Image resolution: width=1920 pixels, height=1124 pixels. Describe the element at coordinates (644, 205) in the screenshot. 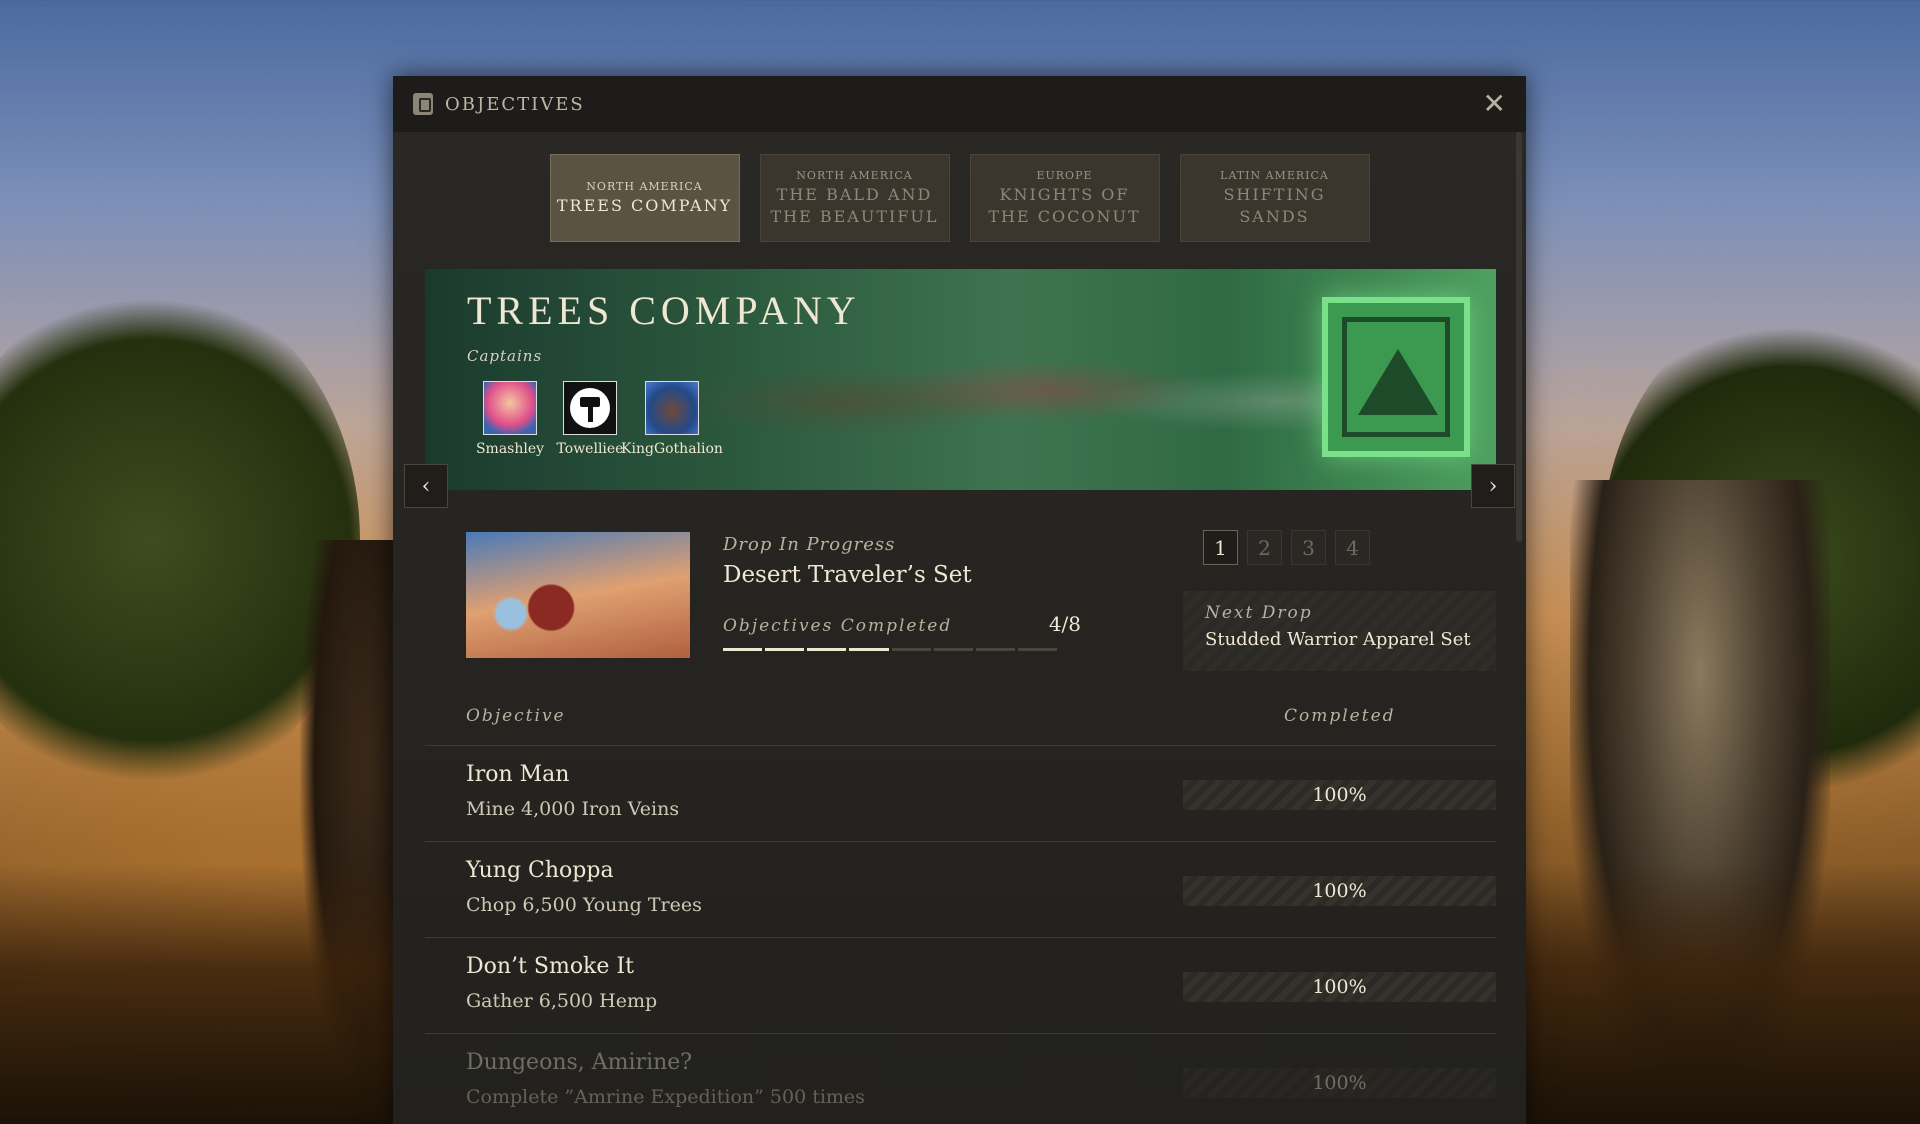

I see `tab-name: TREES COMPANY` at that location.